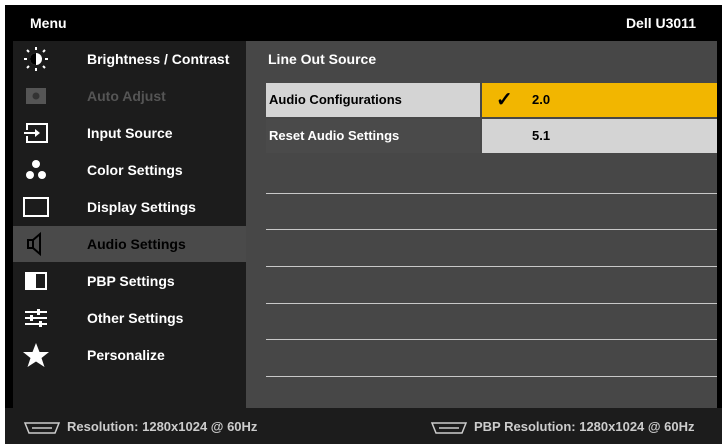 Image resolution: width=722 pixels, height=444 pixels. I want to click on sidebar-item-personalize: Personalize, so click(129, 355).